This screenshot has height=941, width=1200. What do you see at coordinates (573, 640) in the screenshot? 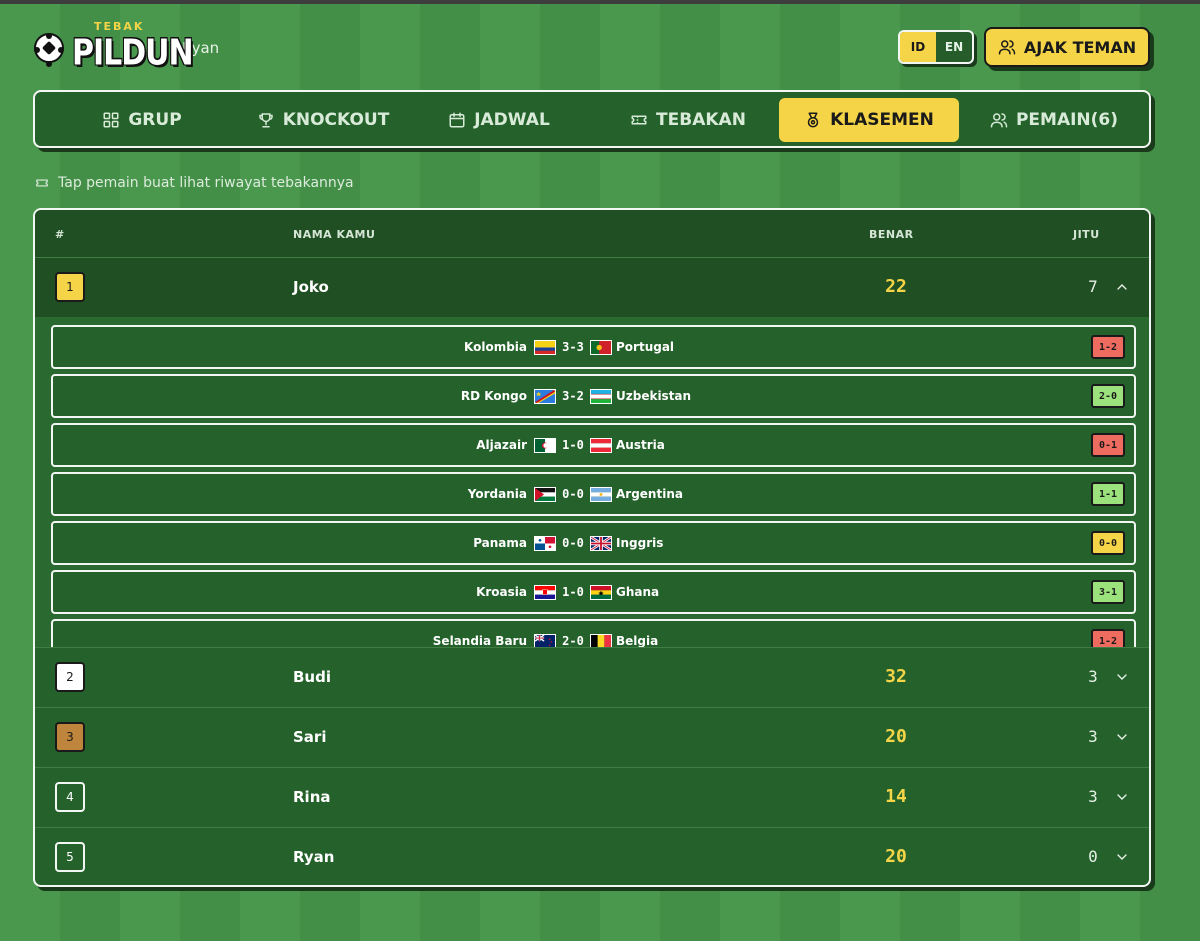
I see `match-score: 2-0` at bounding box center [573, 640].